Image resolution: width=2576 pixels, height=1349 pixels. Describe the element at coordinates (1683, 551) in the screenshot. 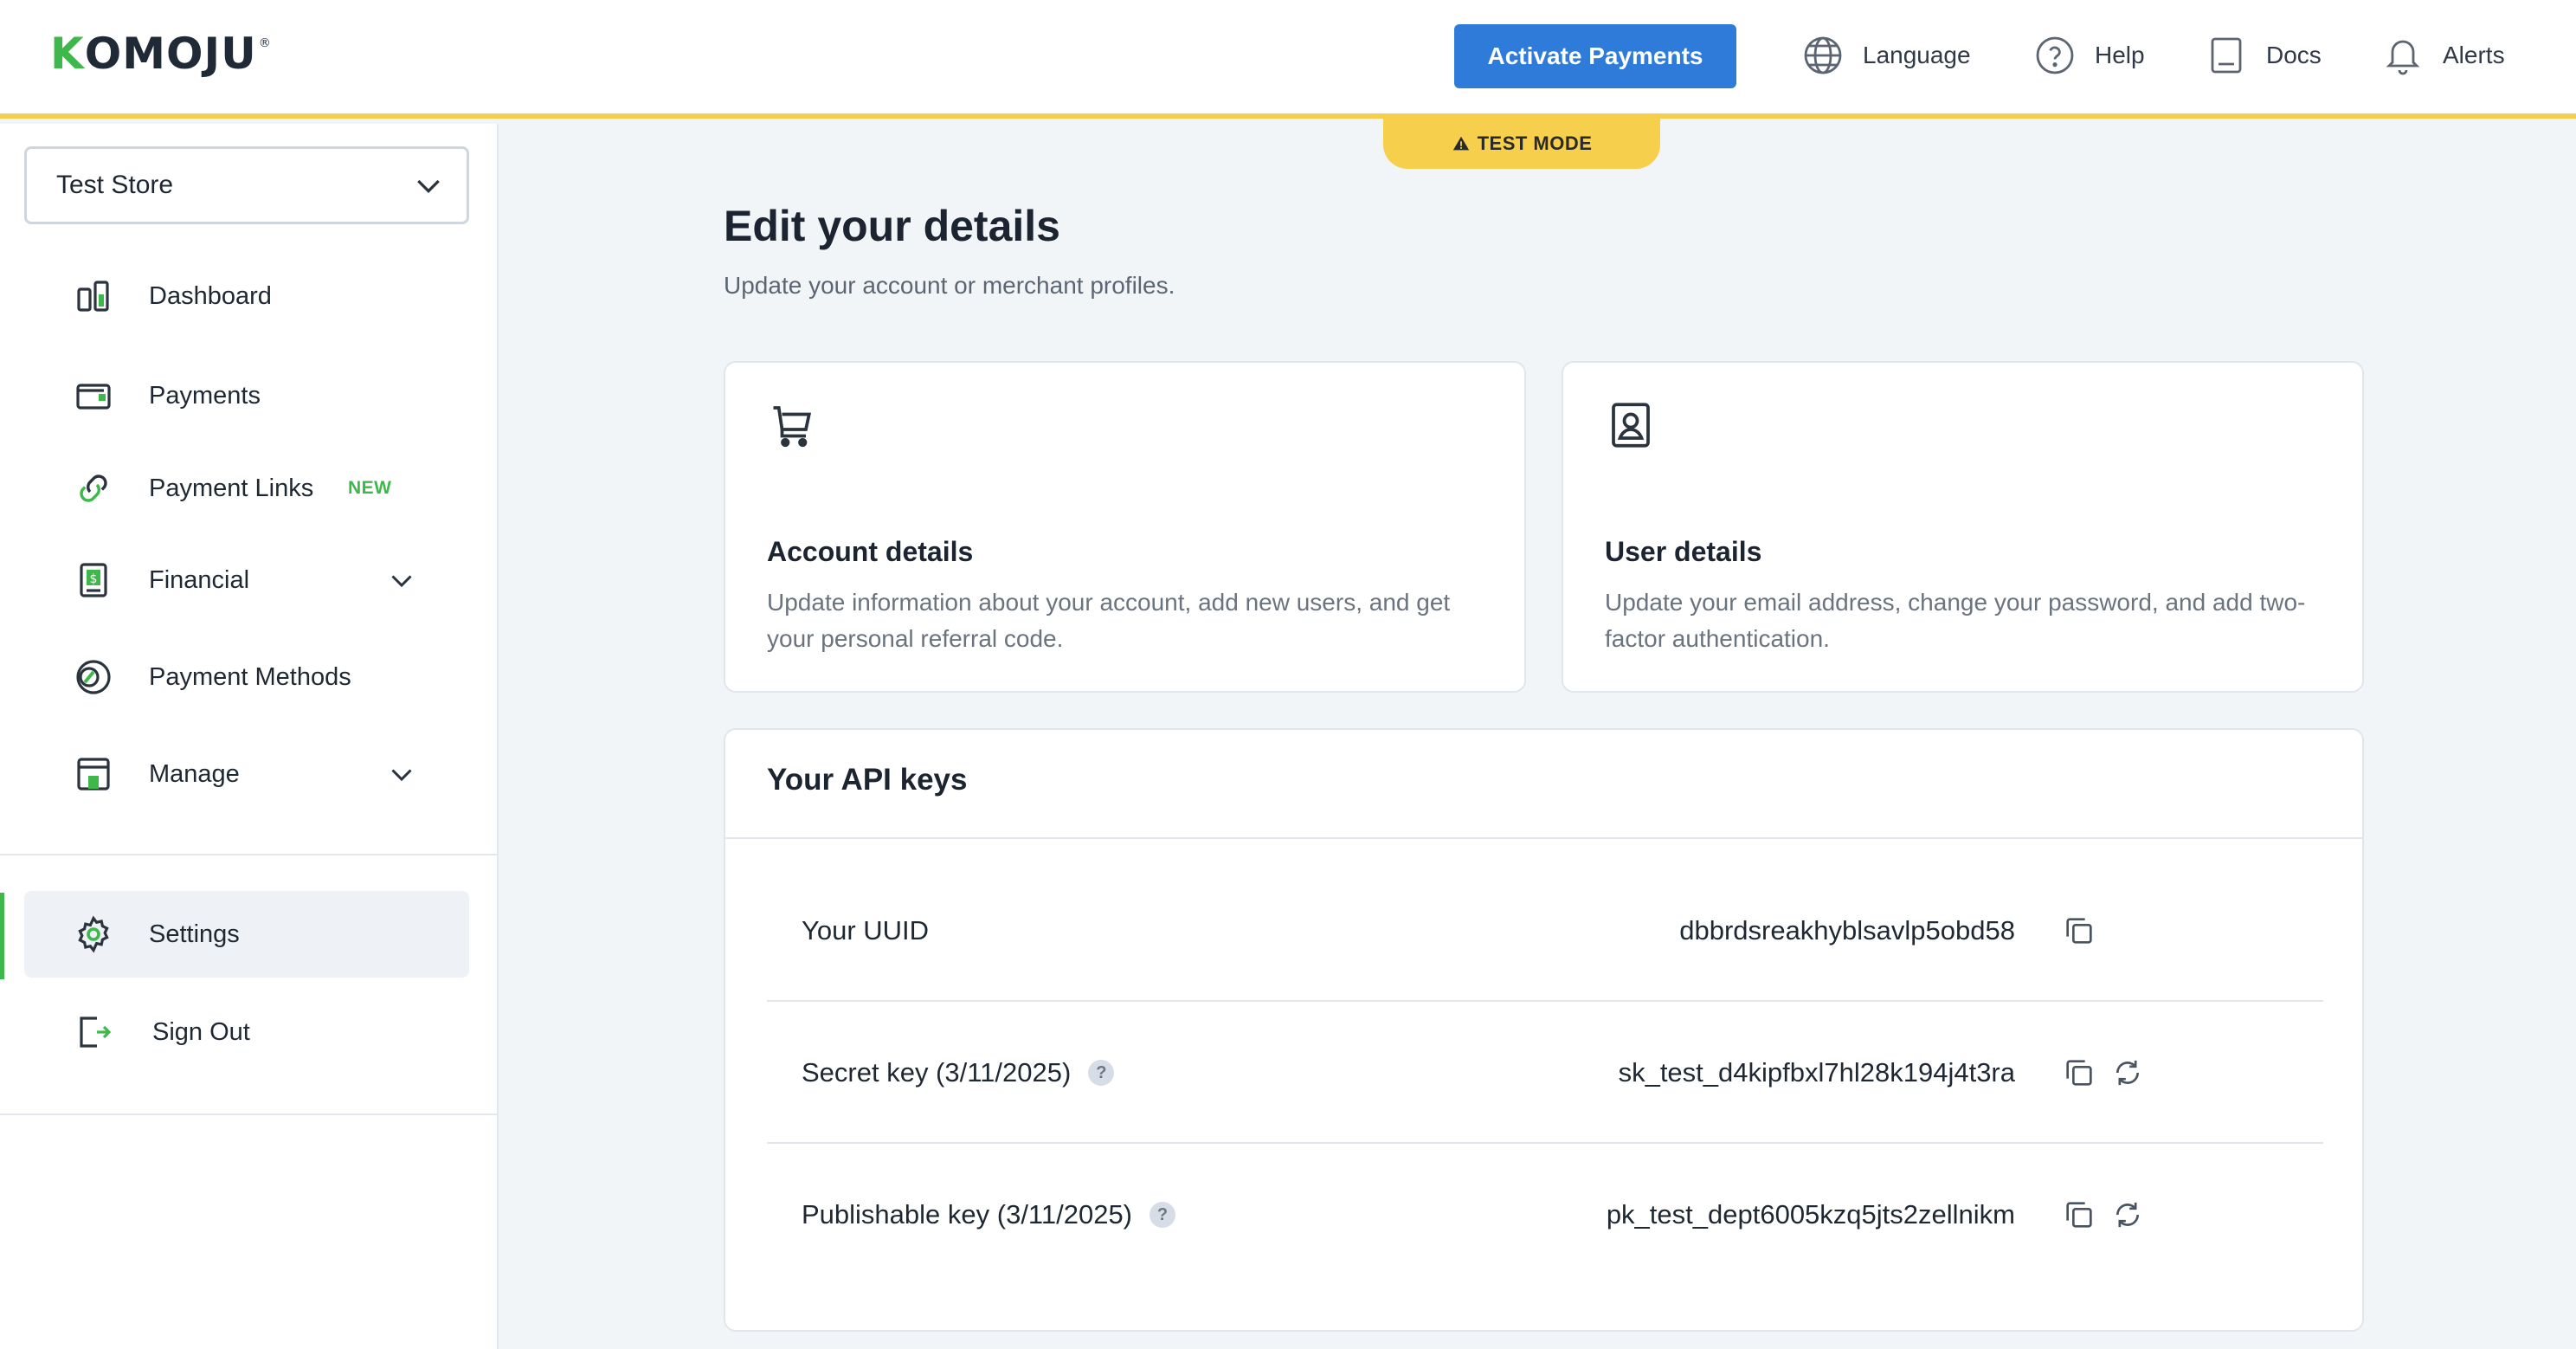

I see `user-details-title: User details` at that location.